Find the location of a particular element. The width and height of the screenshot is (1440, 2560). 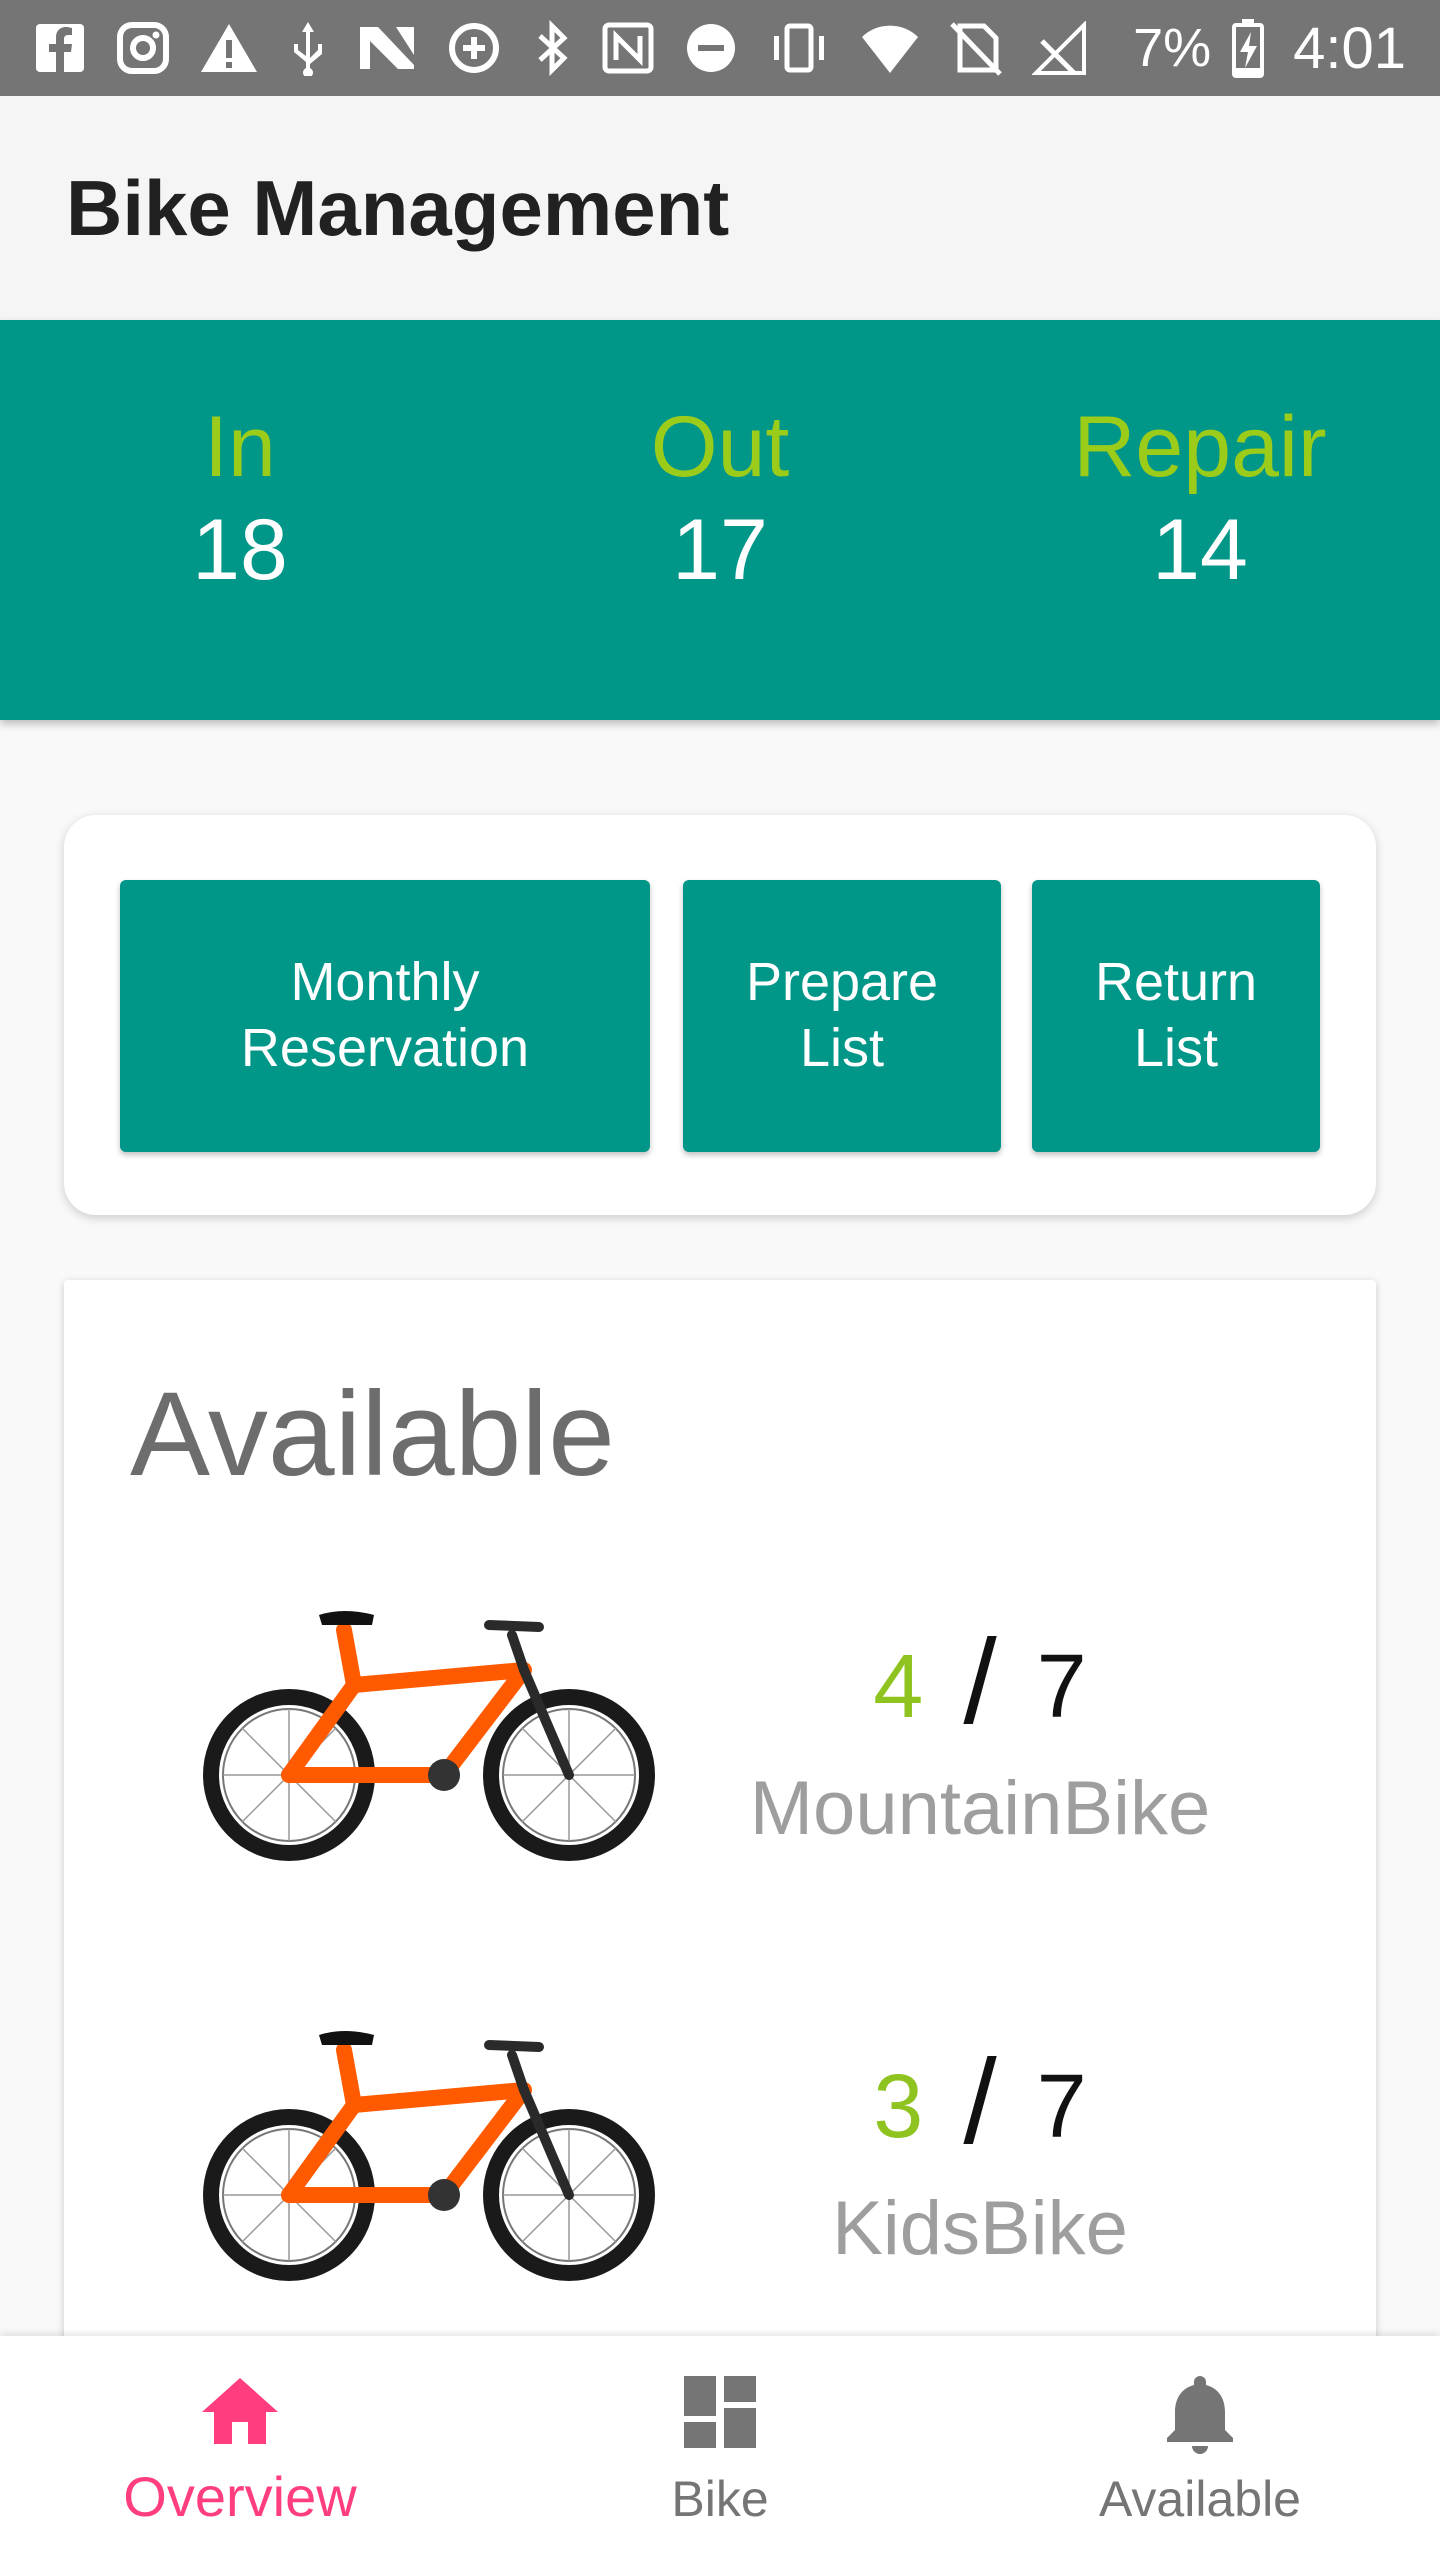

no-sim-icon is located at coordinates (976, 49).